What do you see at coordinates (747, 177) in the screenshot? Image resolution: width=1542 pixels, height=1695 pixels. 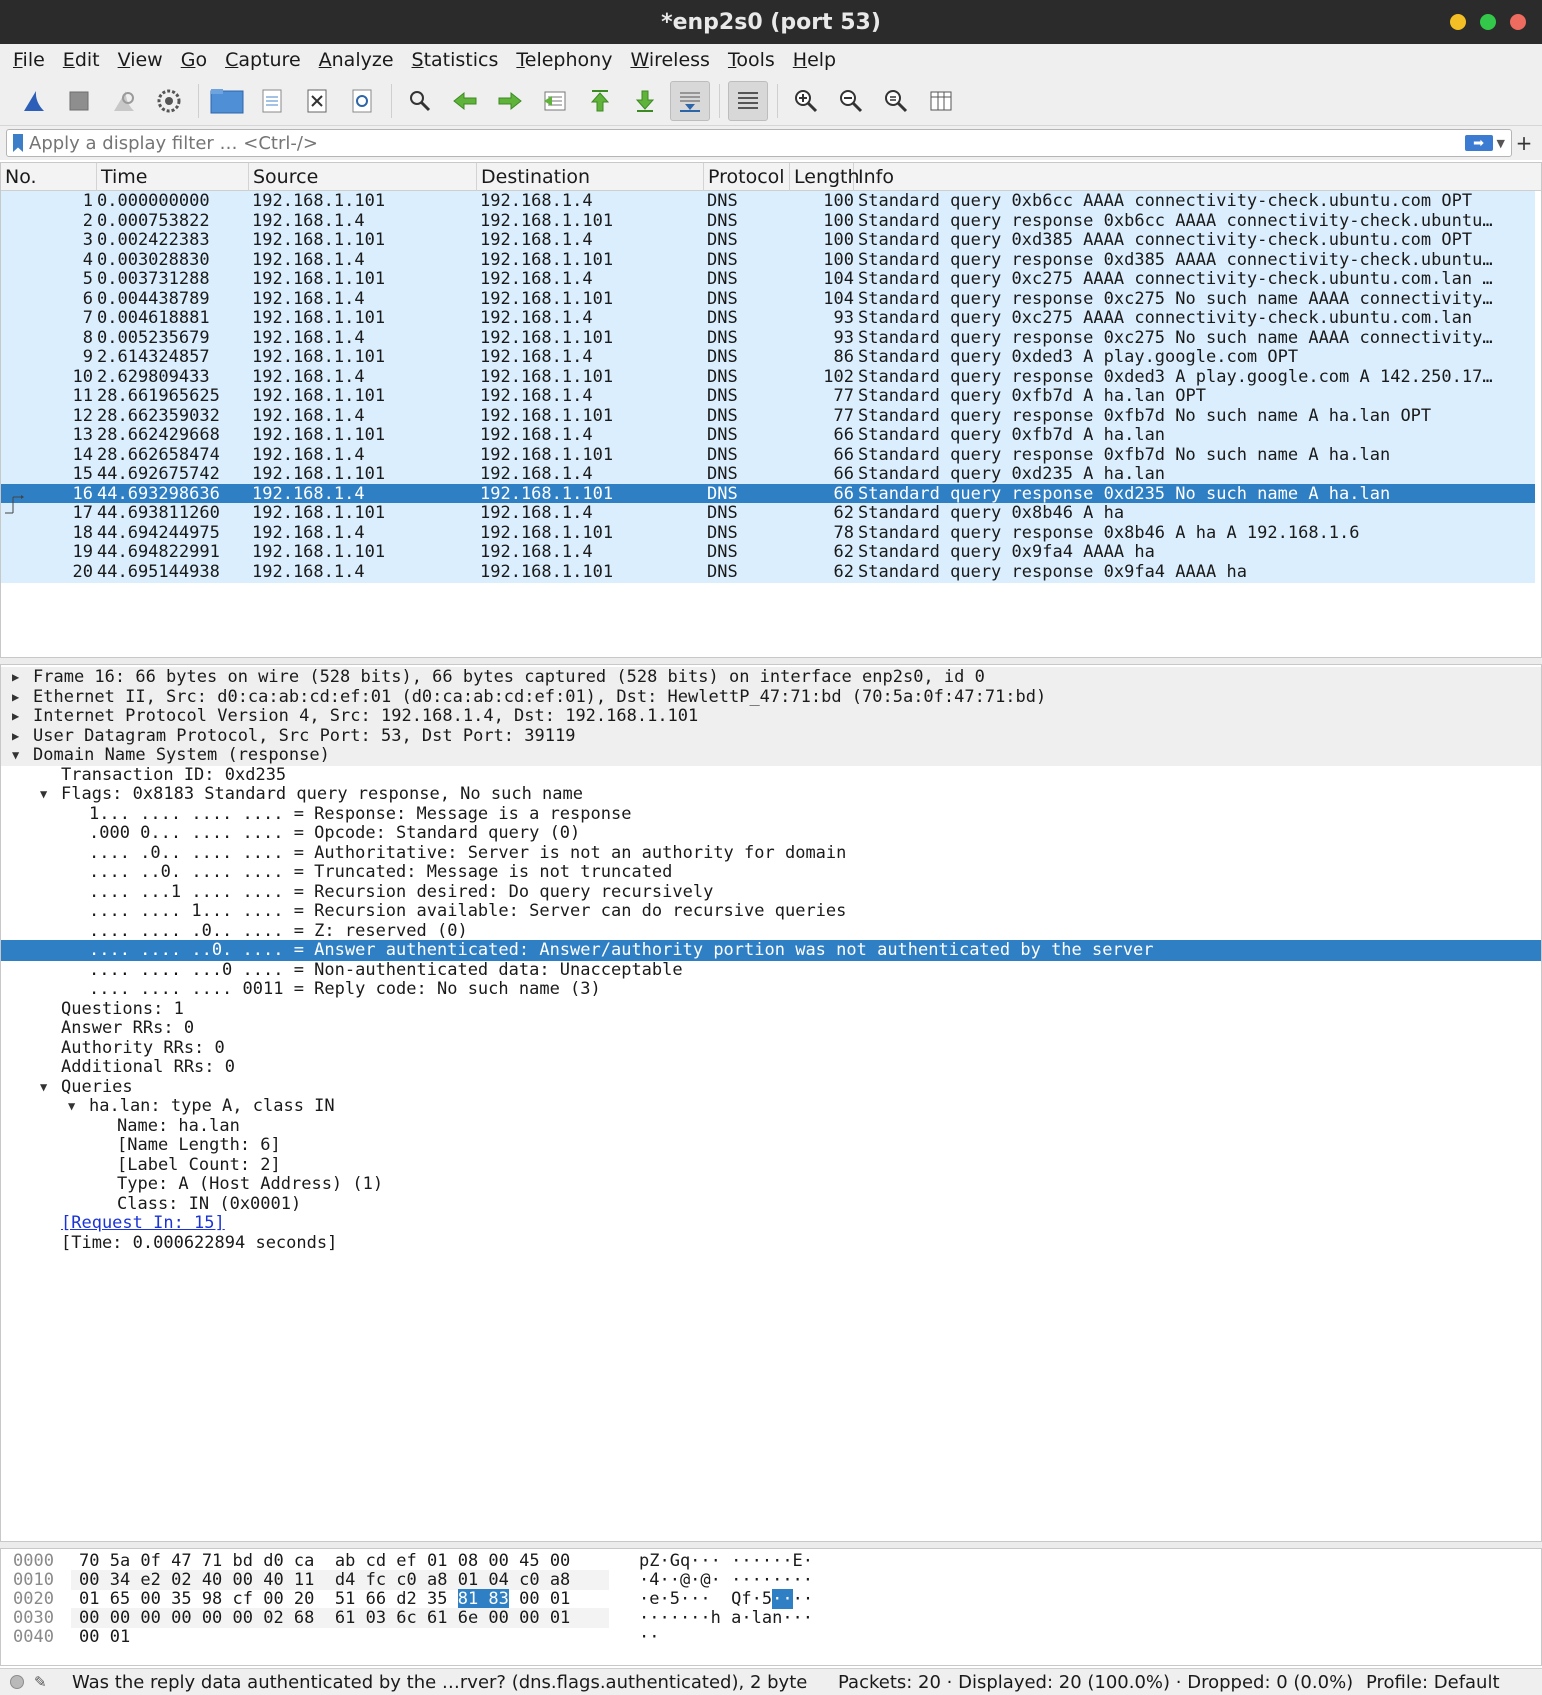 I see `column-header-protocol: Protocol` at bounding box center [747, 177].